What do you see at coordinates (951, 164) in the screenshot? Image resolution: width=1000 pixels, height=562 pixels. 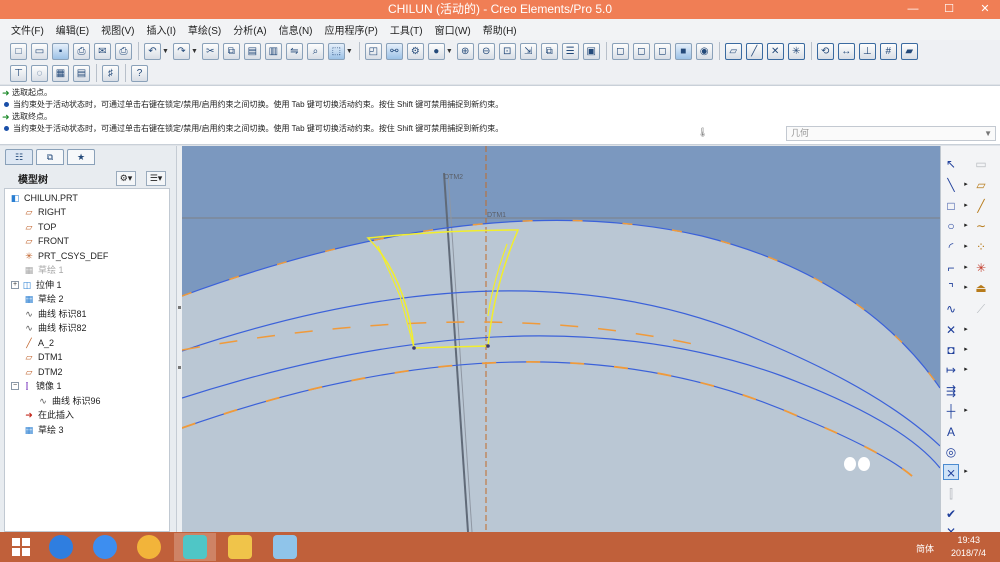 I see `select-icon: ↖` at bounding box center [951, 164].